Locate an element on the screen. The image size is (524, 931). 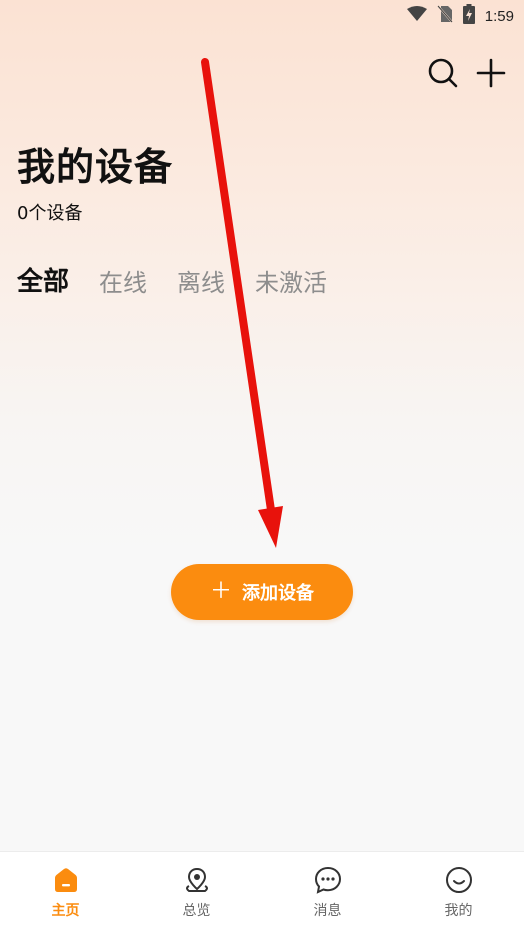
bottom-nav: 主页 总览 消息 我的 is located at coordinates (262, 891).